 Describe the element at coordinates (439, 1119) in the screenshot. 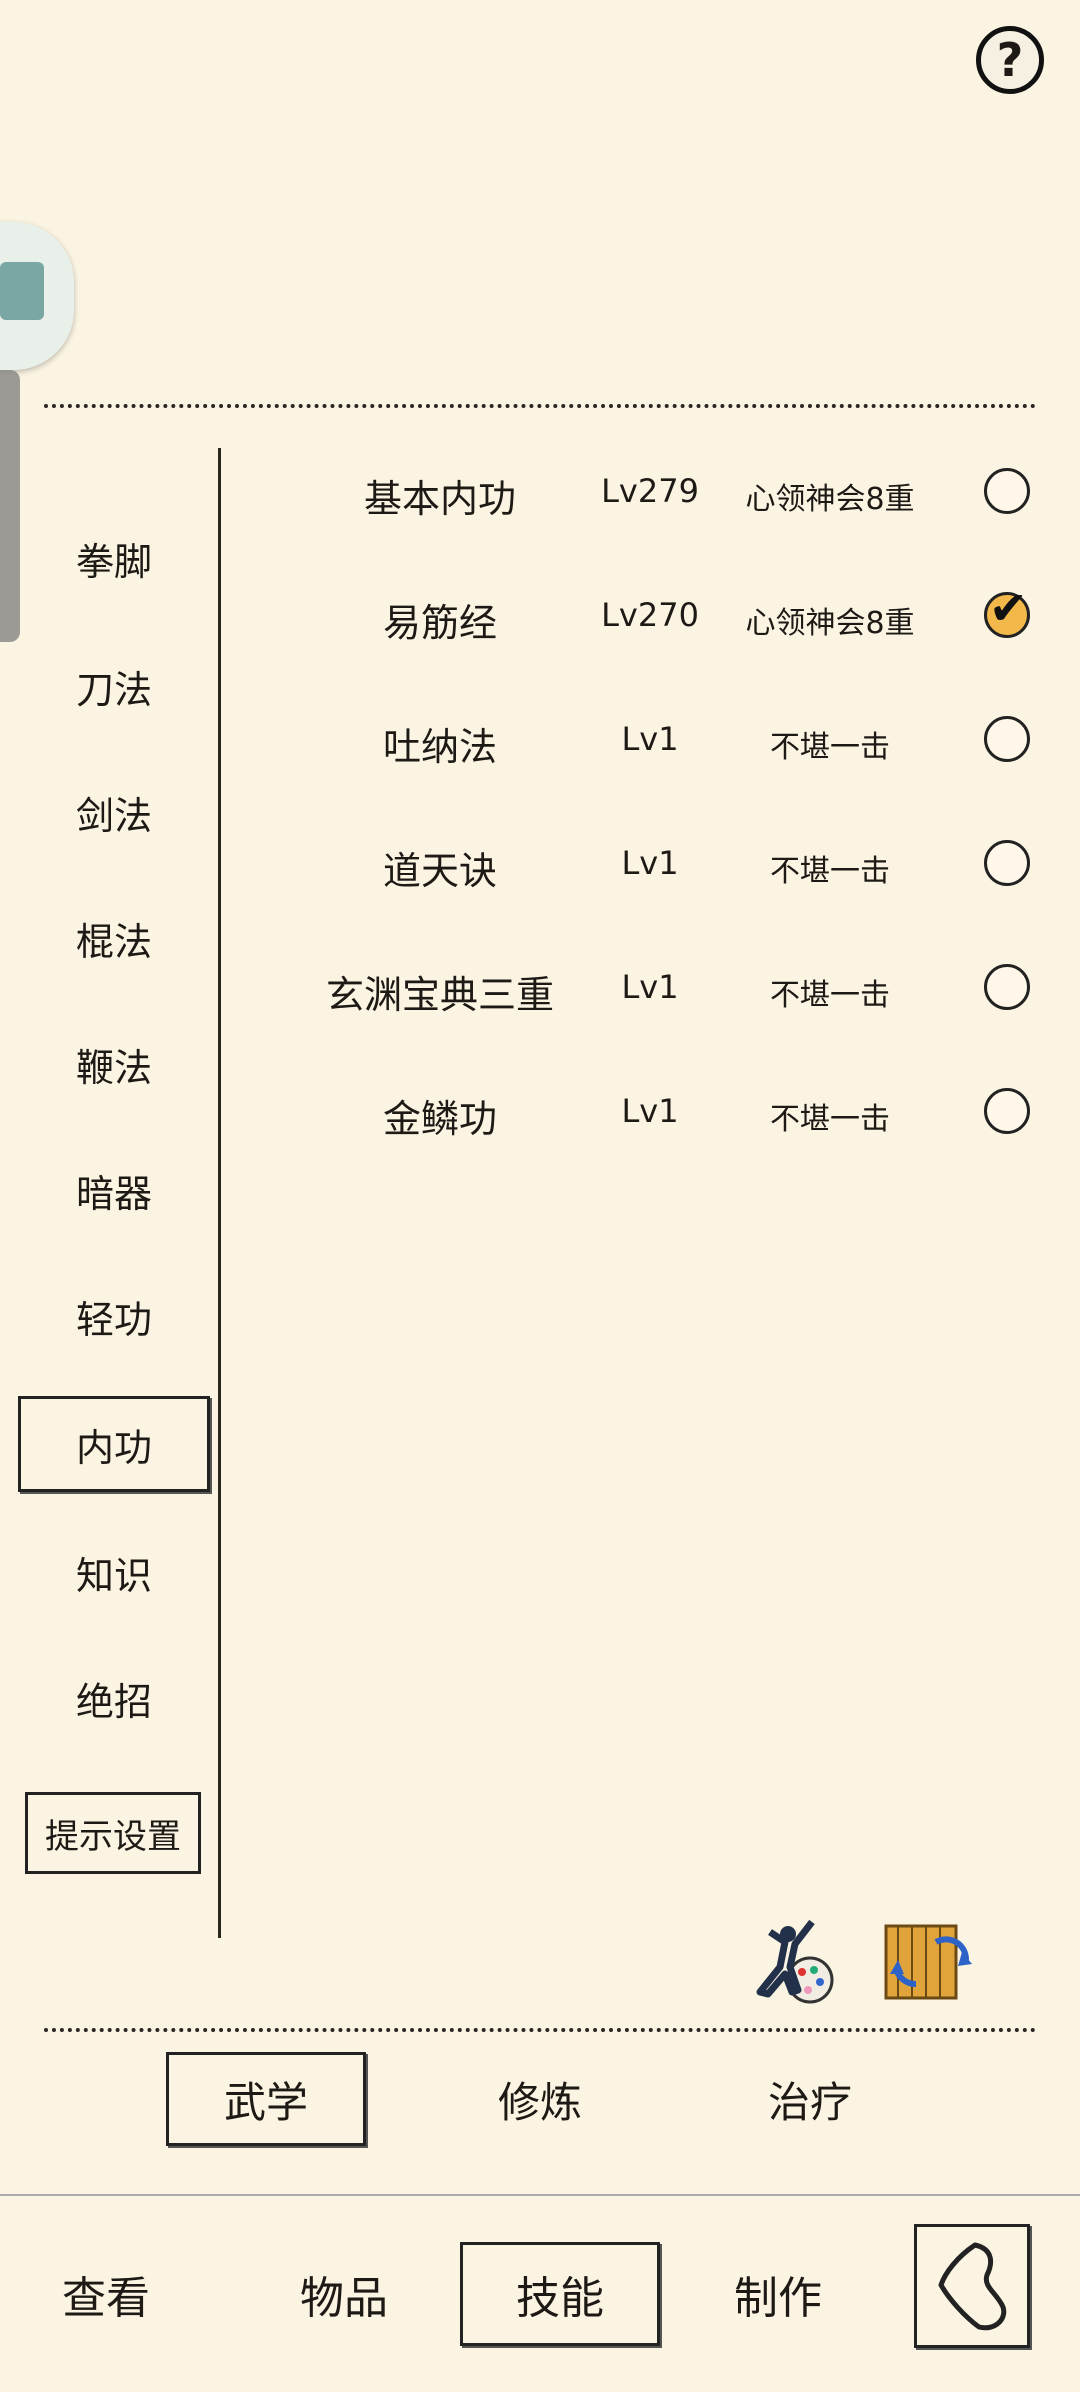

I see `skill-name: 金鳞功` at that location.